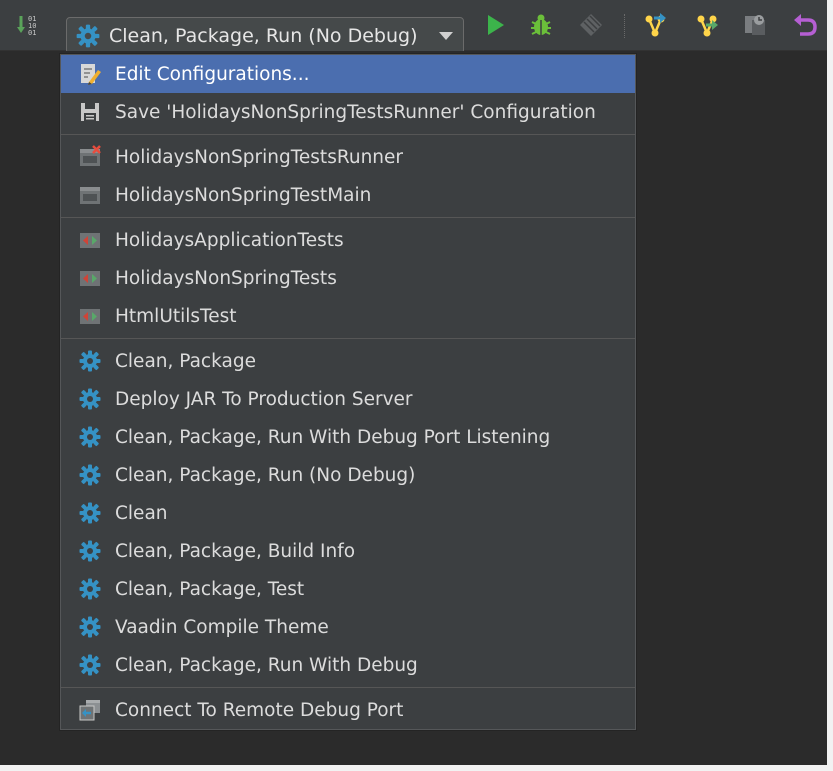  I want to click on config-item: Clean, Package, so click(348, 361).